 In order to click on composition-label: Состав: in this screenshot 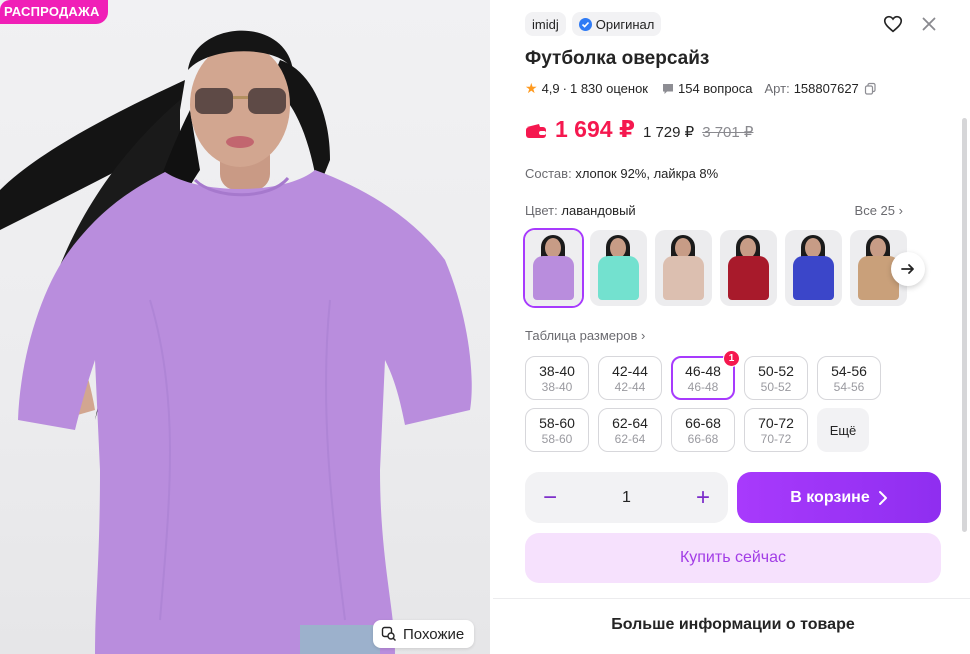, I will do `click(548, 173)`.